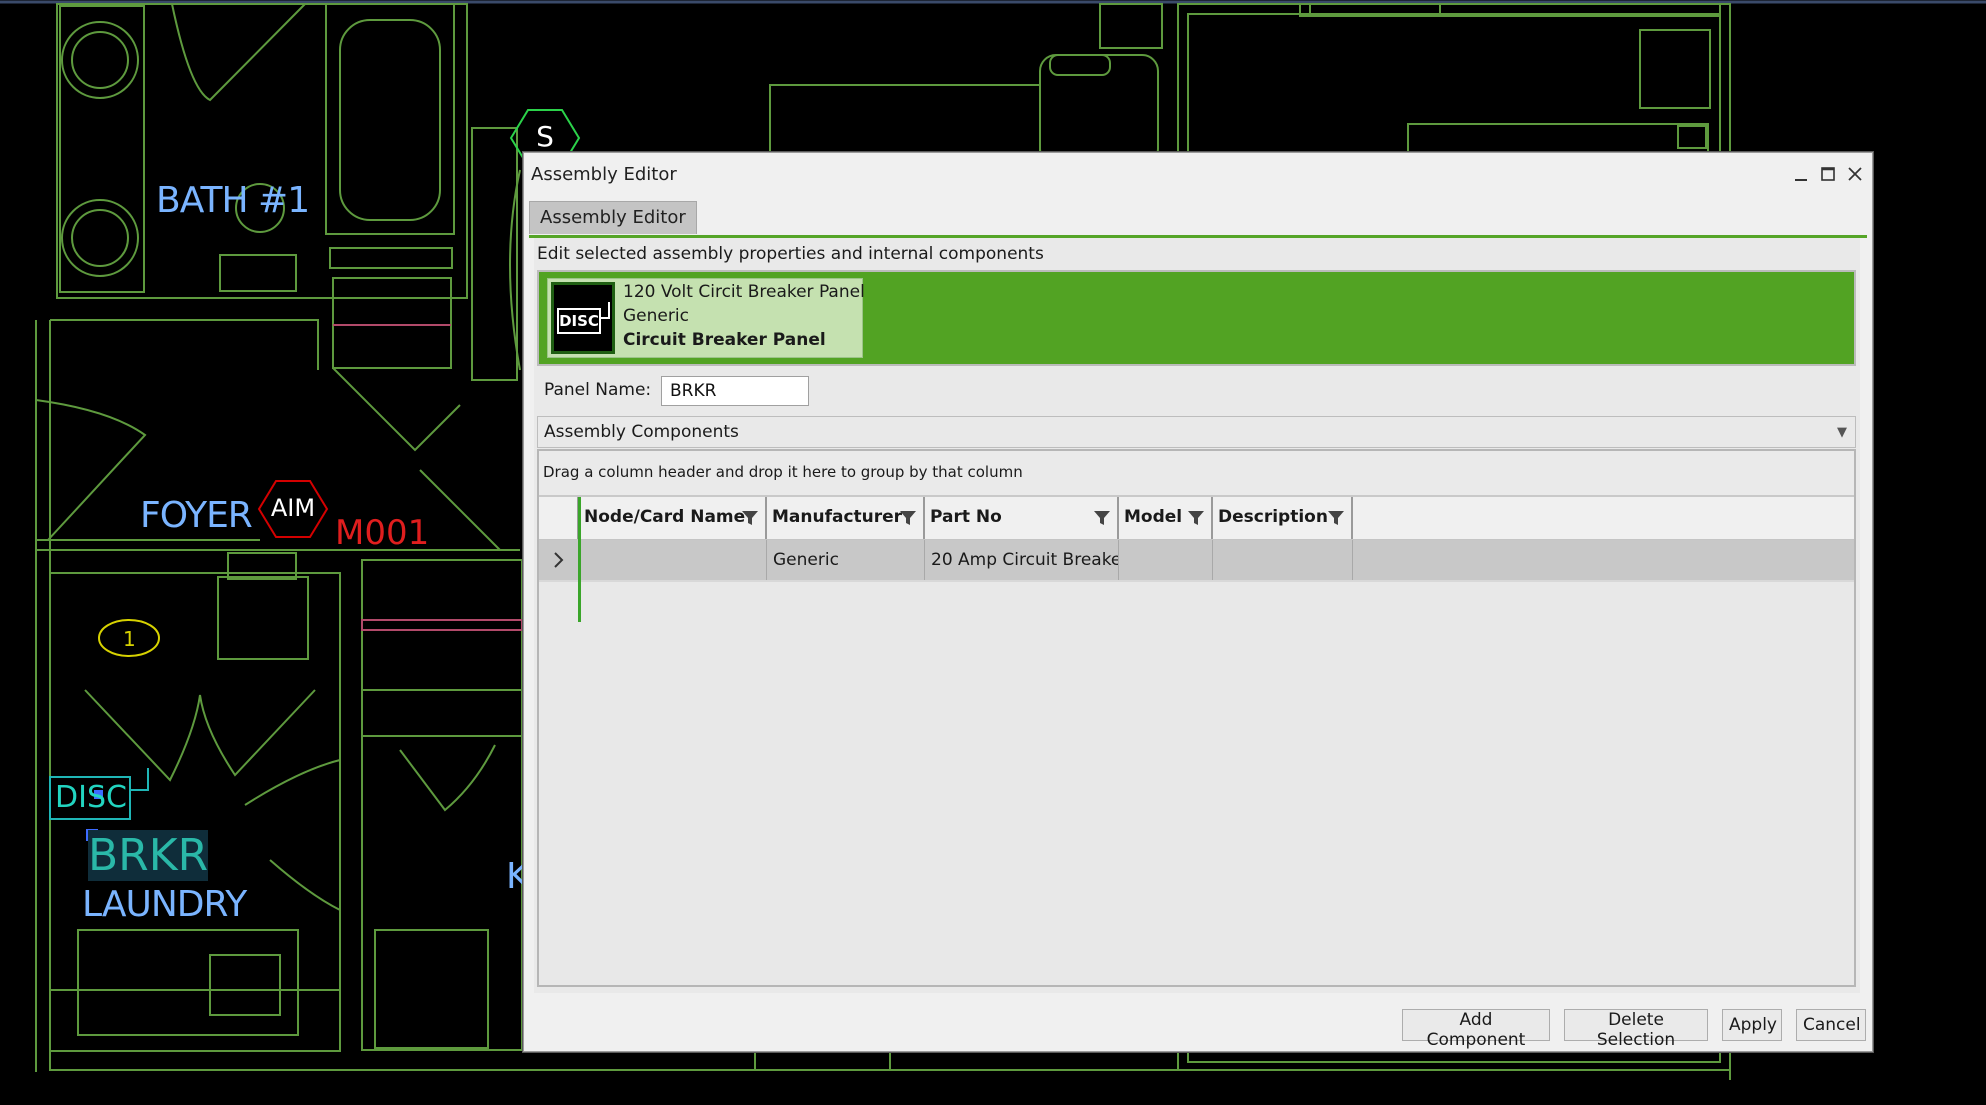 The height and width of the screenshot is (1105, 1986). What do you see at coordinates (1166, 560) in the screenshot?
I see `cell-model` at bounding box center [1166, 560].